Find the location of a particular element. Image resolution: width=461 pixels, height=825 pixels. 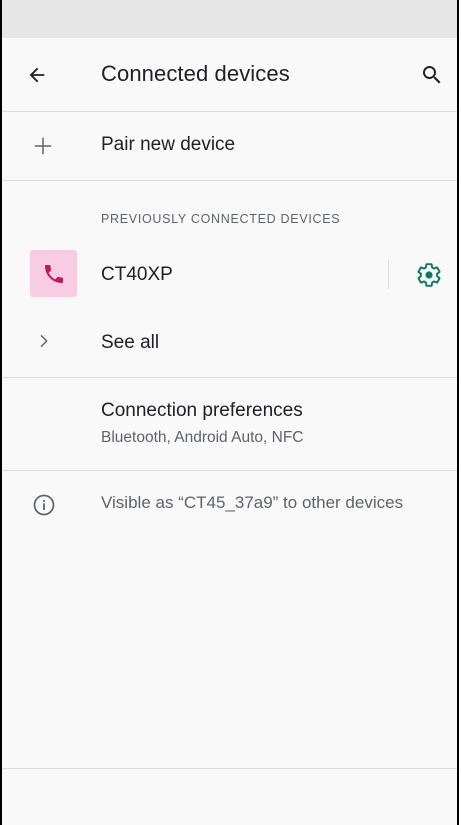

page-title: Connected devices is located at coordinates (195, 73).